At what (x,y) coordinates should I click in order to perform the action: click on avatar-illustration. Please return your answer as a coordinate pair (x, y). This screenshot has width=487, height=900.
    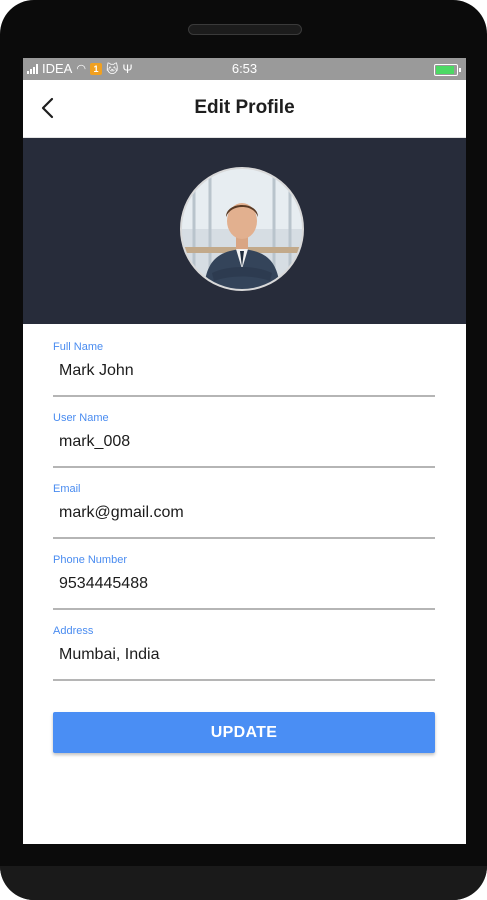
    Looking at the image, I should click on (242, 229).